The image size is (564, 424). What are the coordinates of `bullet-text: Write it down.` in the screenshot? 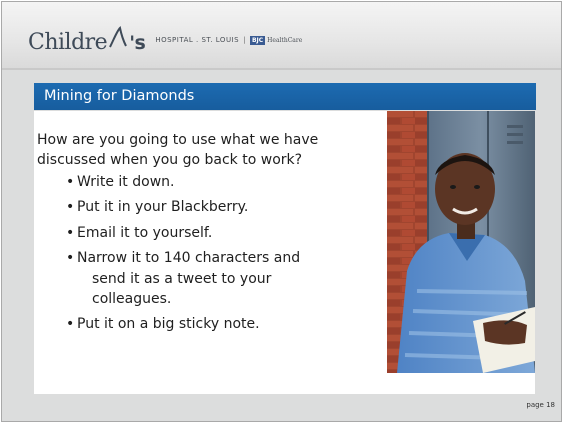 It's located at (126, 182).